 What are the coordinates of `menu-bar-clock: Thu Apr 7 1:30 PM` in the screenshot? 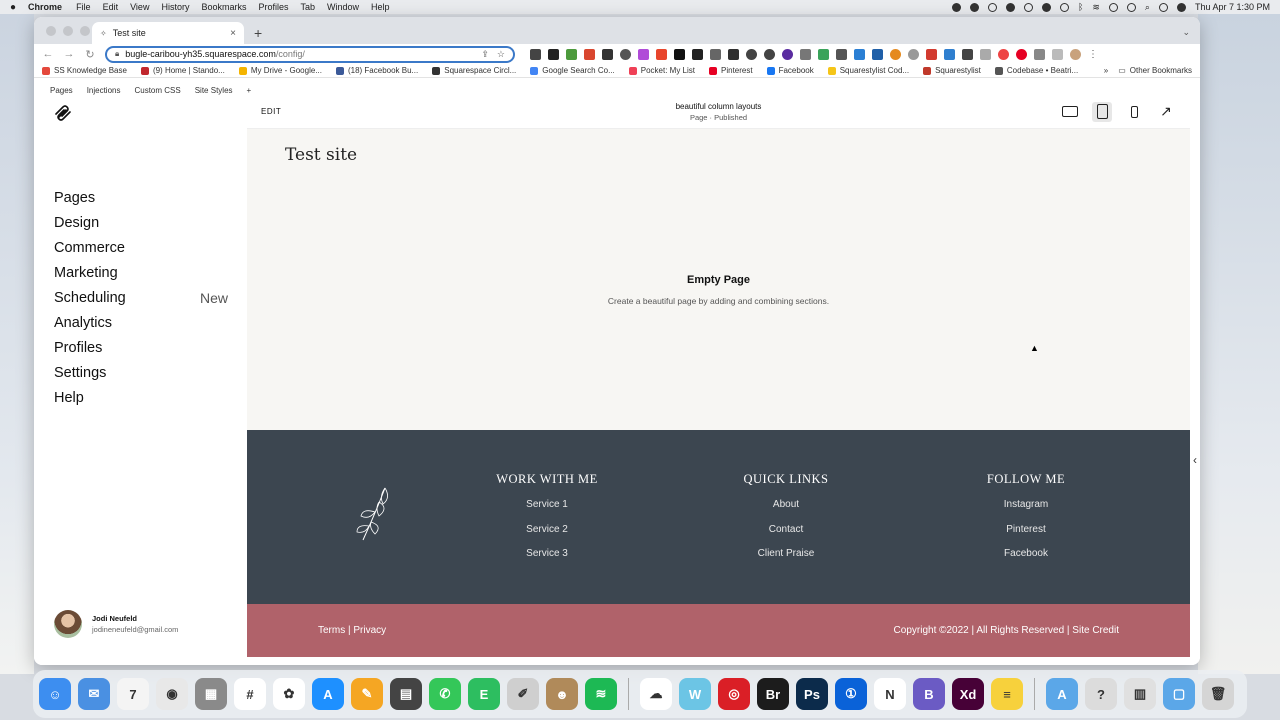 It's located at (1232, 7).